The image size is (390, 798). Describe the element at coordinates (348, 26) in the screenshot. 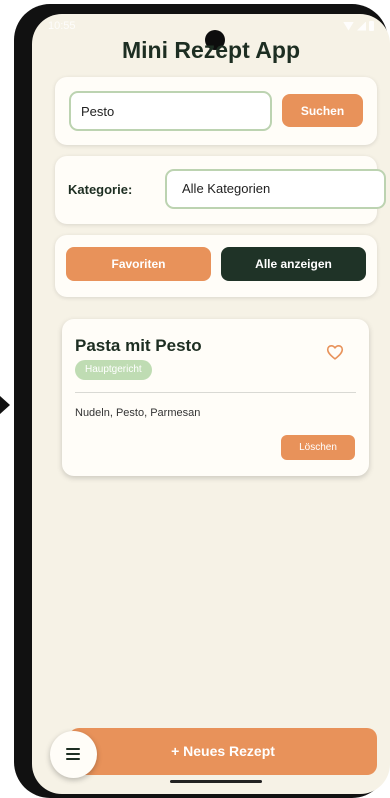

I see `wifi-icon` at that location.